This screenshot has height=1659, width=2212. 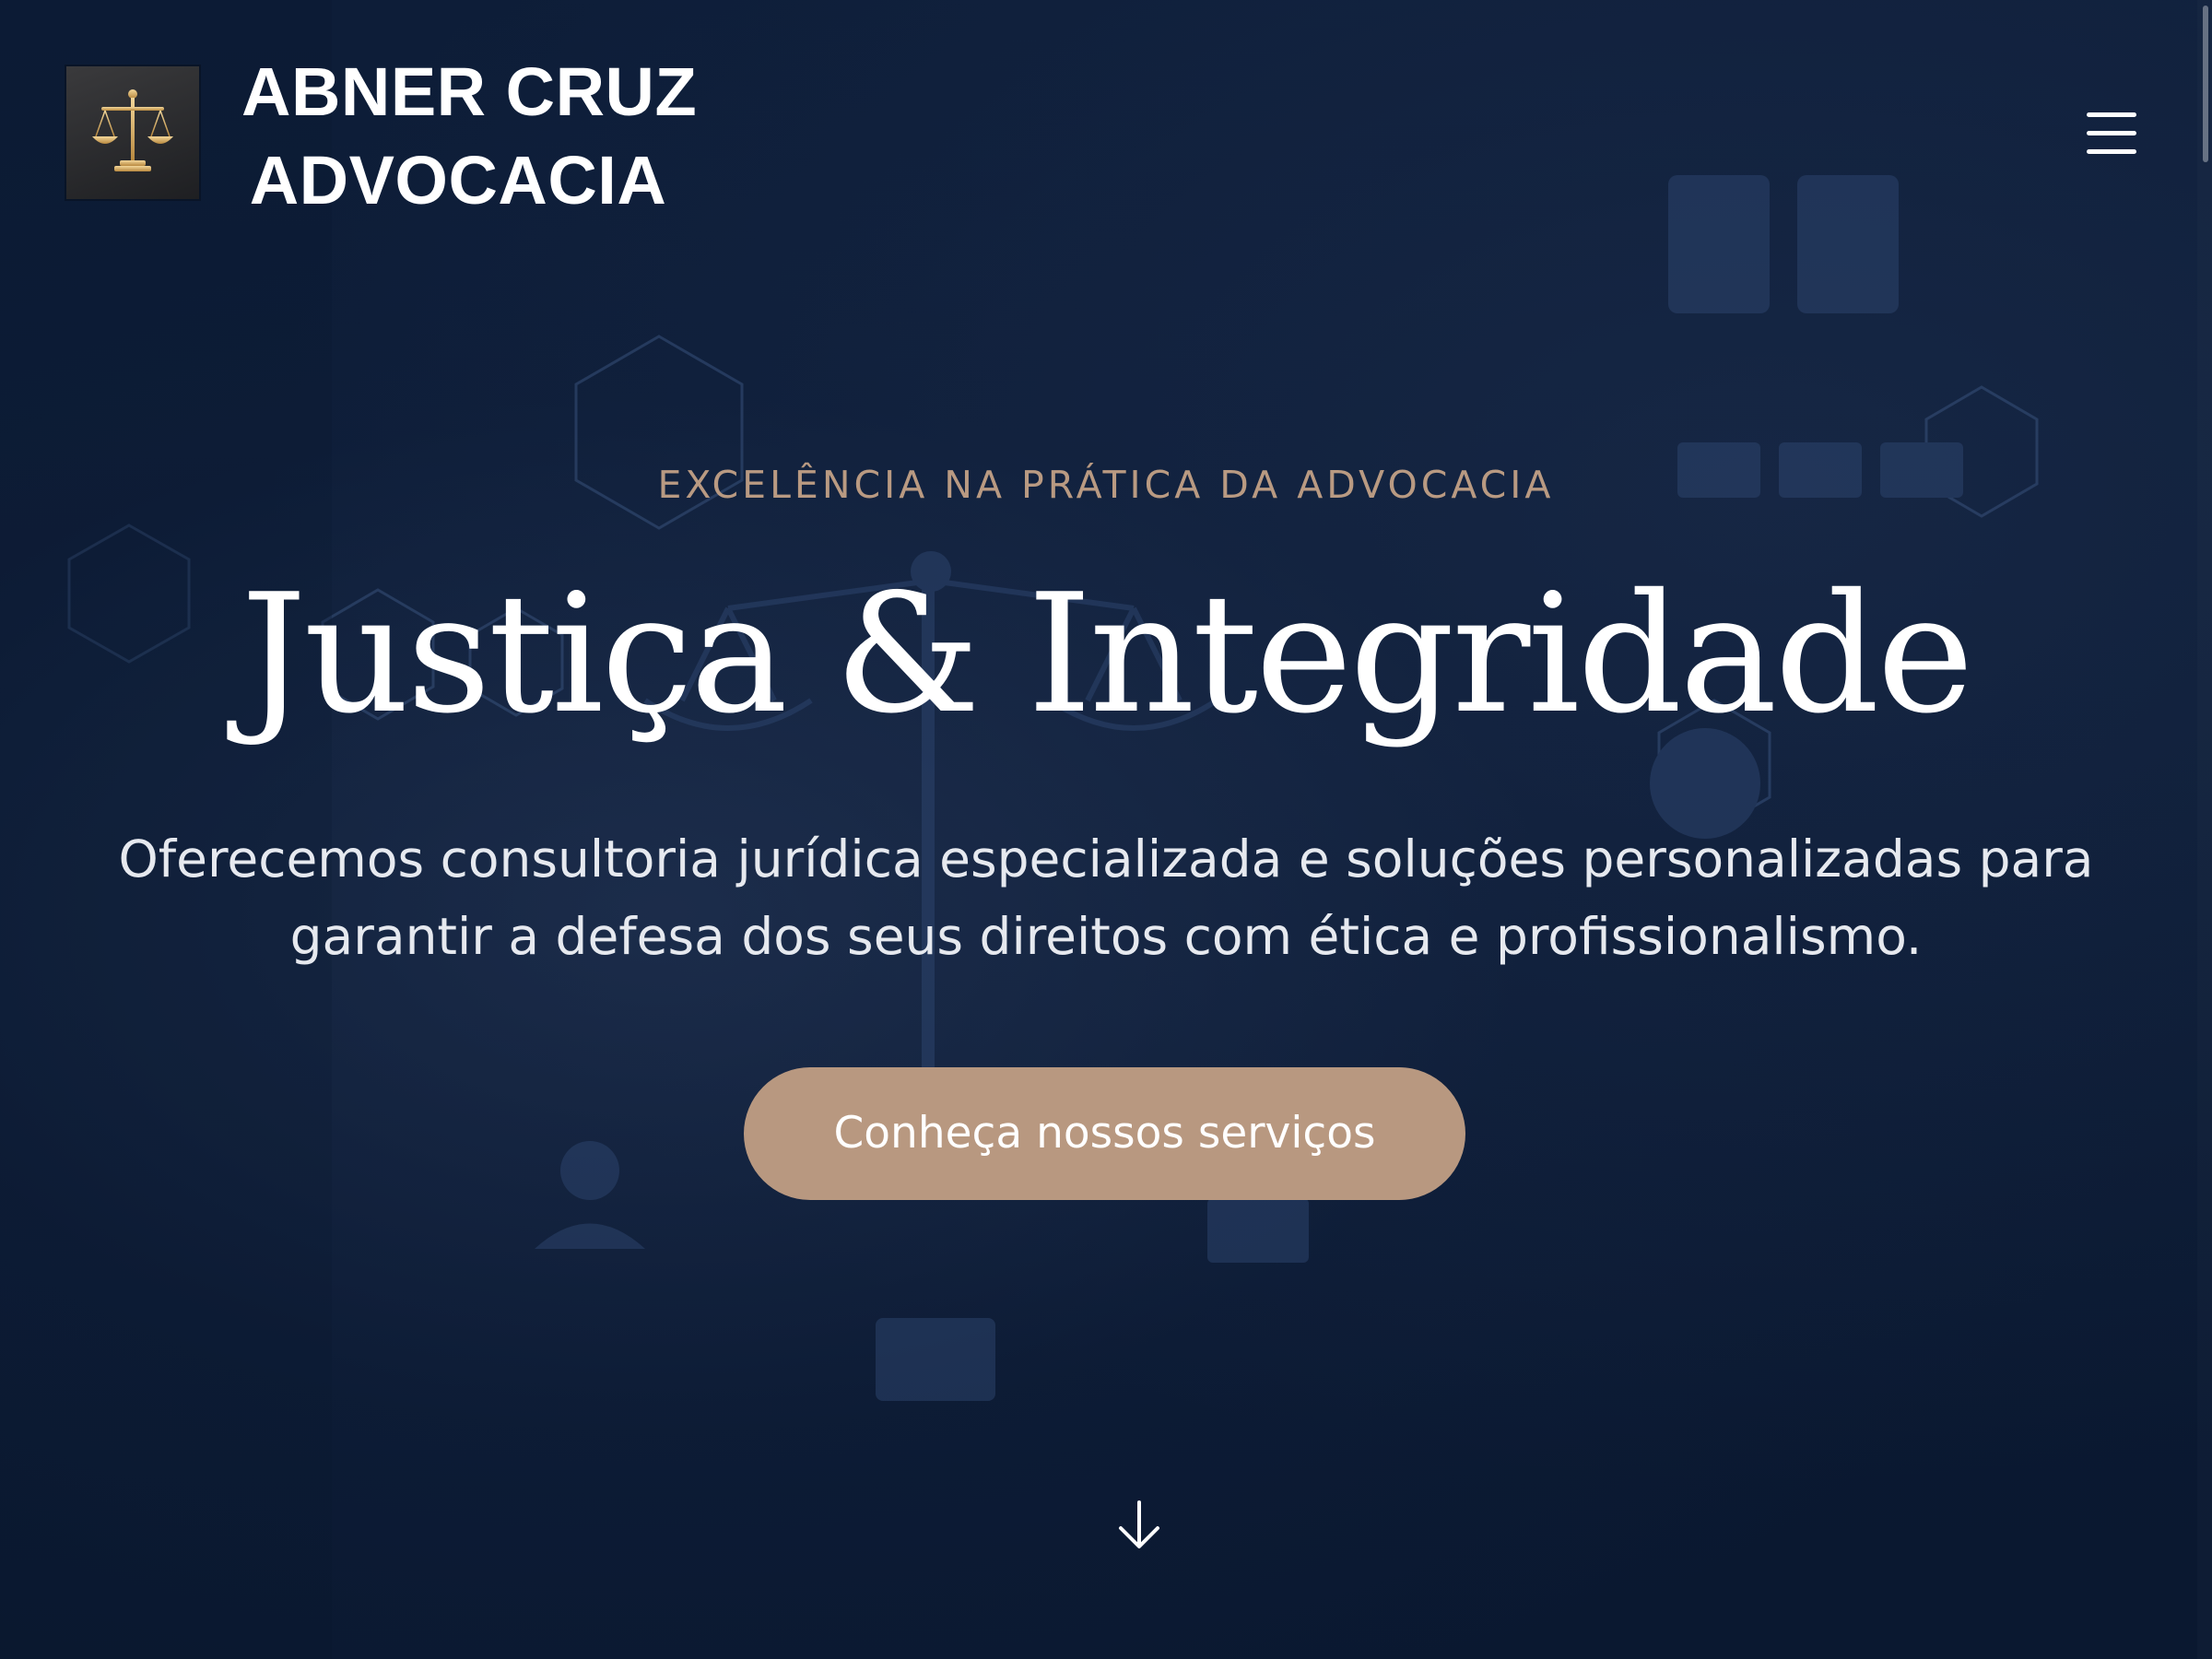 What do you see at coordinates (458, 180) in the screenshot?
I see `brand-line-2: ADVOCACIA` at bounding box center [458, 180].